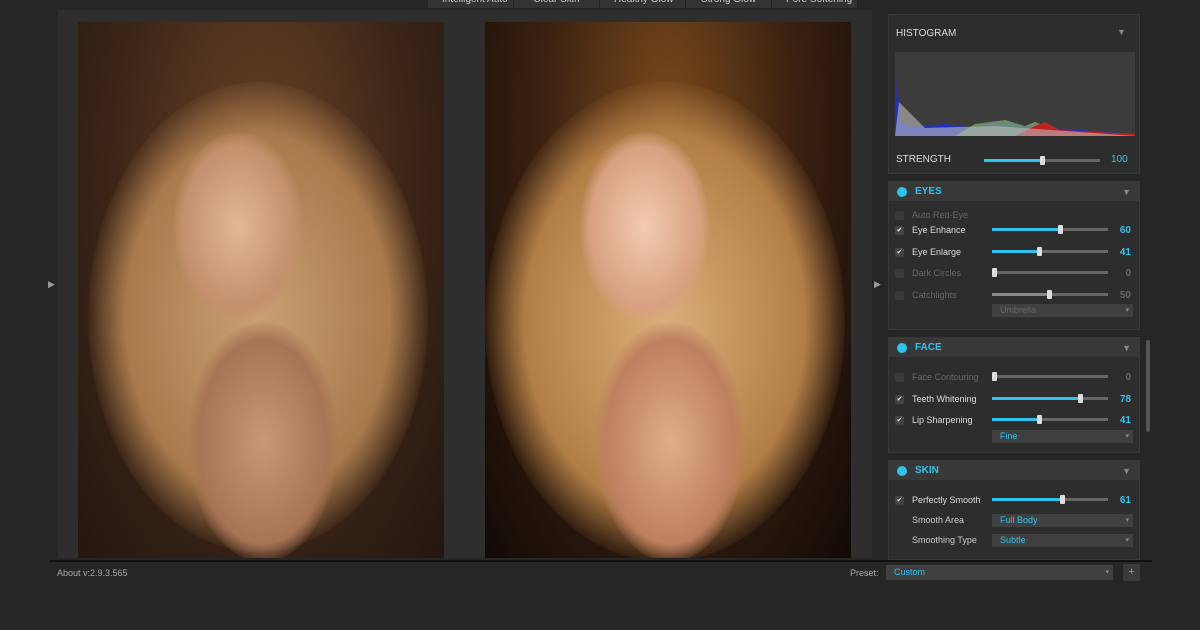 The width and height of the screenshot is (1200, 630). Describe the element at coordinates (937, 273) in the screenshot. I see `adjustment-label: Dark Circles` at that location.